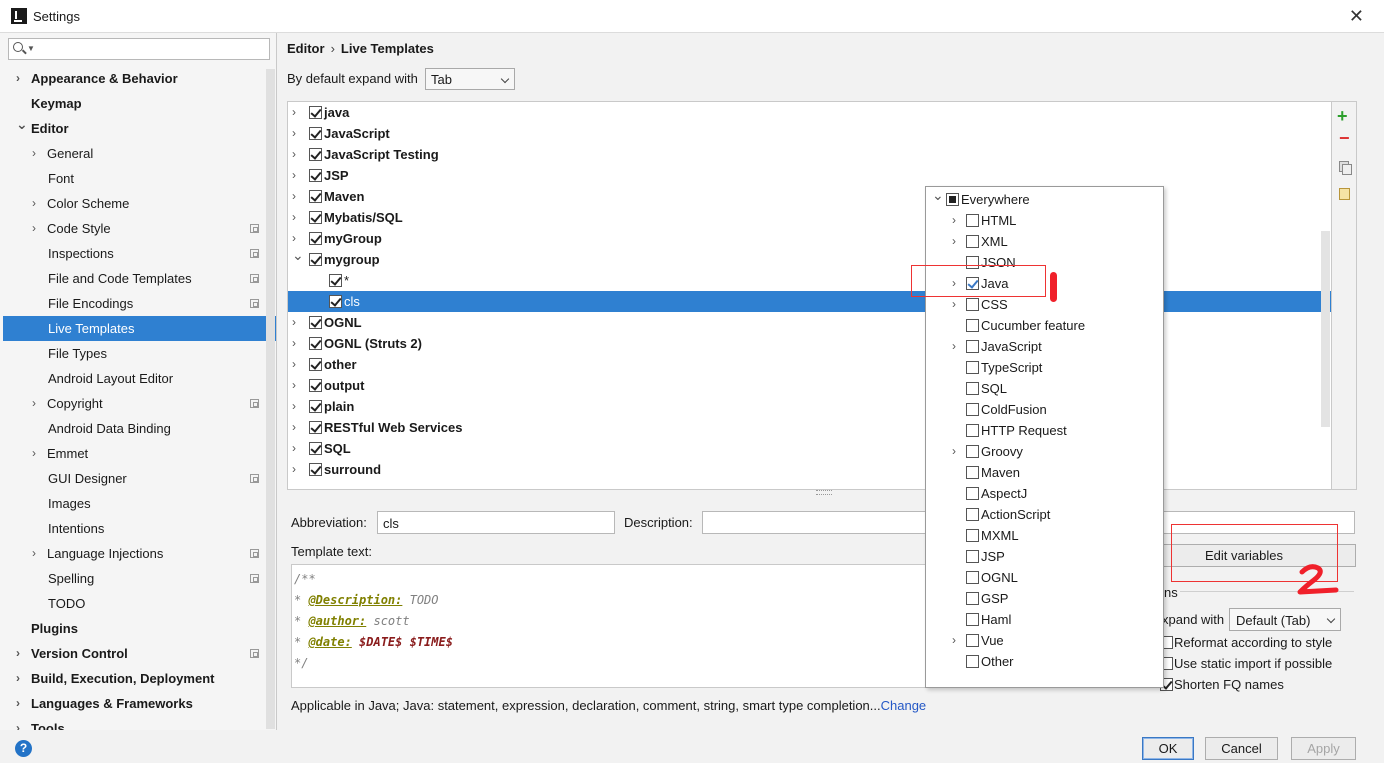  What do you see at coordinates (1044, 535) in the screenshot?
I see `context-row: MXML` at bounding box center [1044, 535].